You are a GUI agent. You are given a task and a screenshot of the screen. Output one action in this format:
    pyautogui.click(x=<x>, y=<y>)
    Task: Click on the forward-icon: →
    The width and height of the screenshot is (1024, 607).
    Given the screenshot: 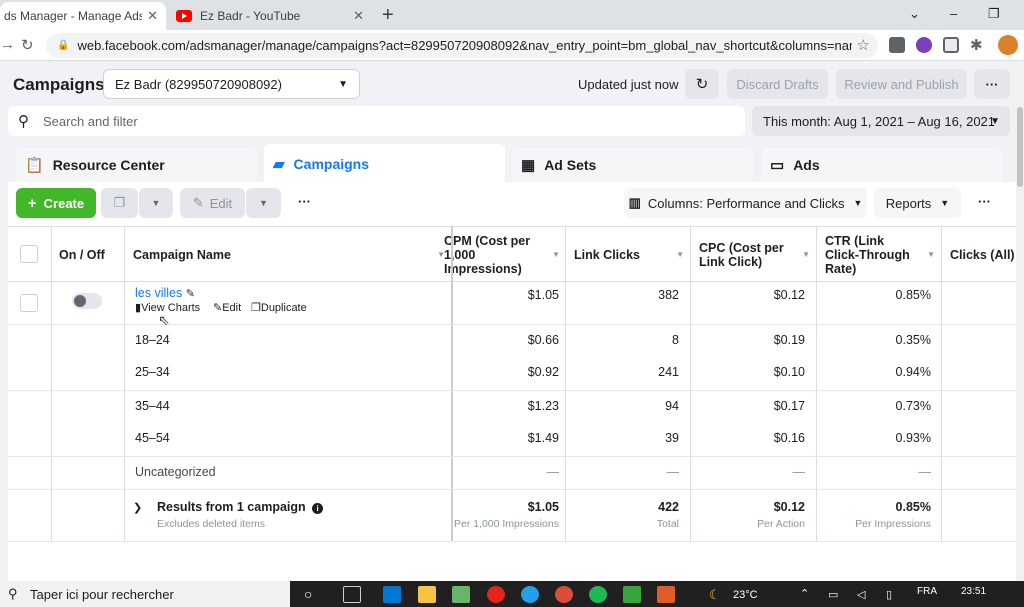 What is the action you would take?
    pyautogui.click(x=7, y=44)
    